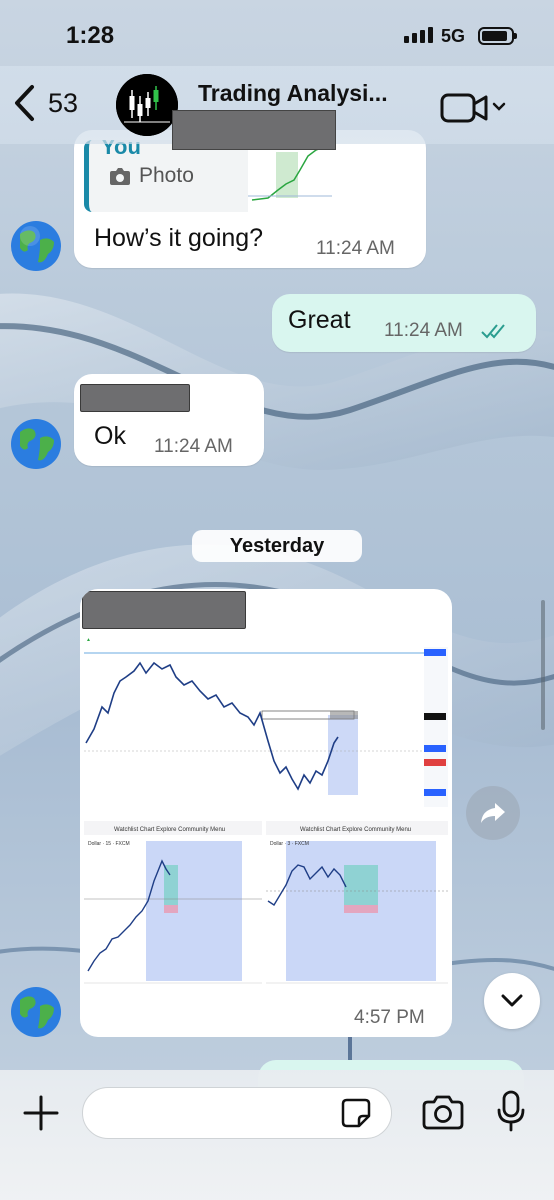 The width and height of the screenshot is (554, 1200). What do you see at coordinates (464, 108) in the screenshot?
I see `video-camera-icon` at bounding box center [464, 108].